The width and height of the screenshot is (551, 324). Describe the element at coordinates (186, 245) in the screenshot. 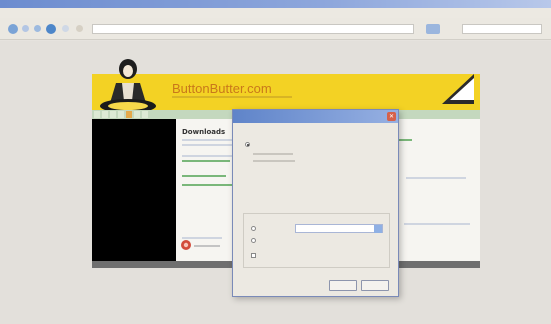

I see `acrobat-icon` at that location.